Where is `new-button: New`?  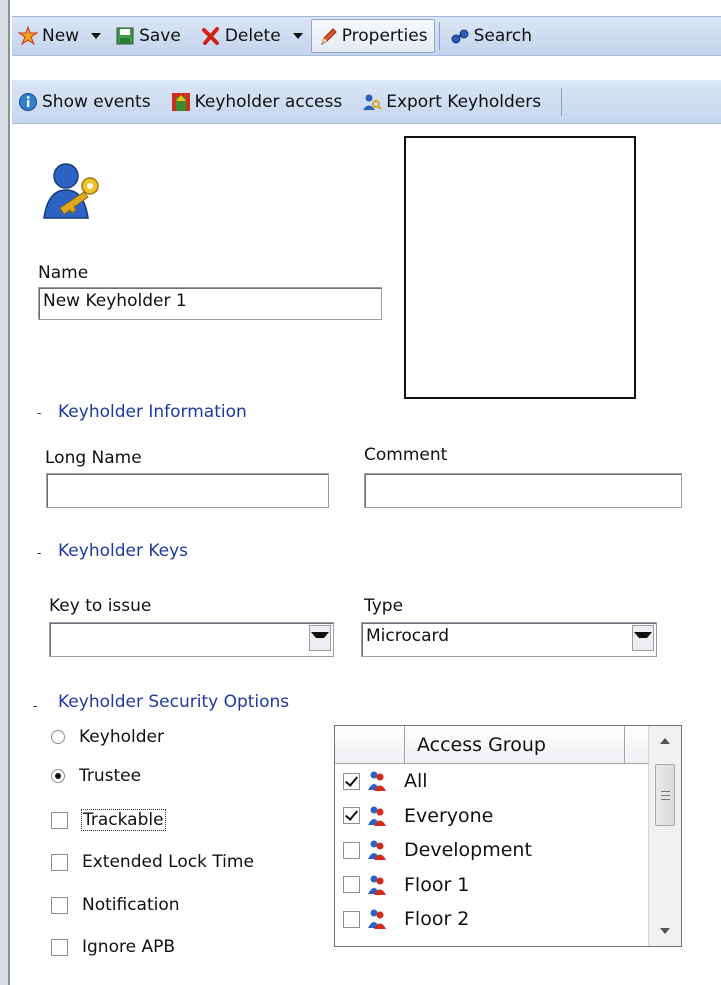
new-button: New is located at coordinates (48, 36).